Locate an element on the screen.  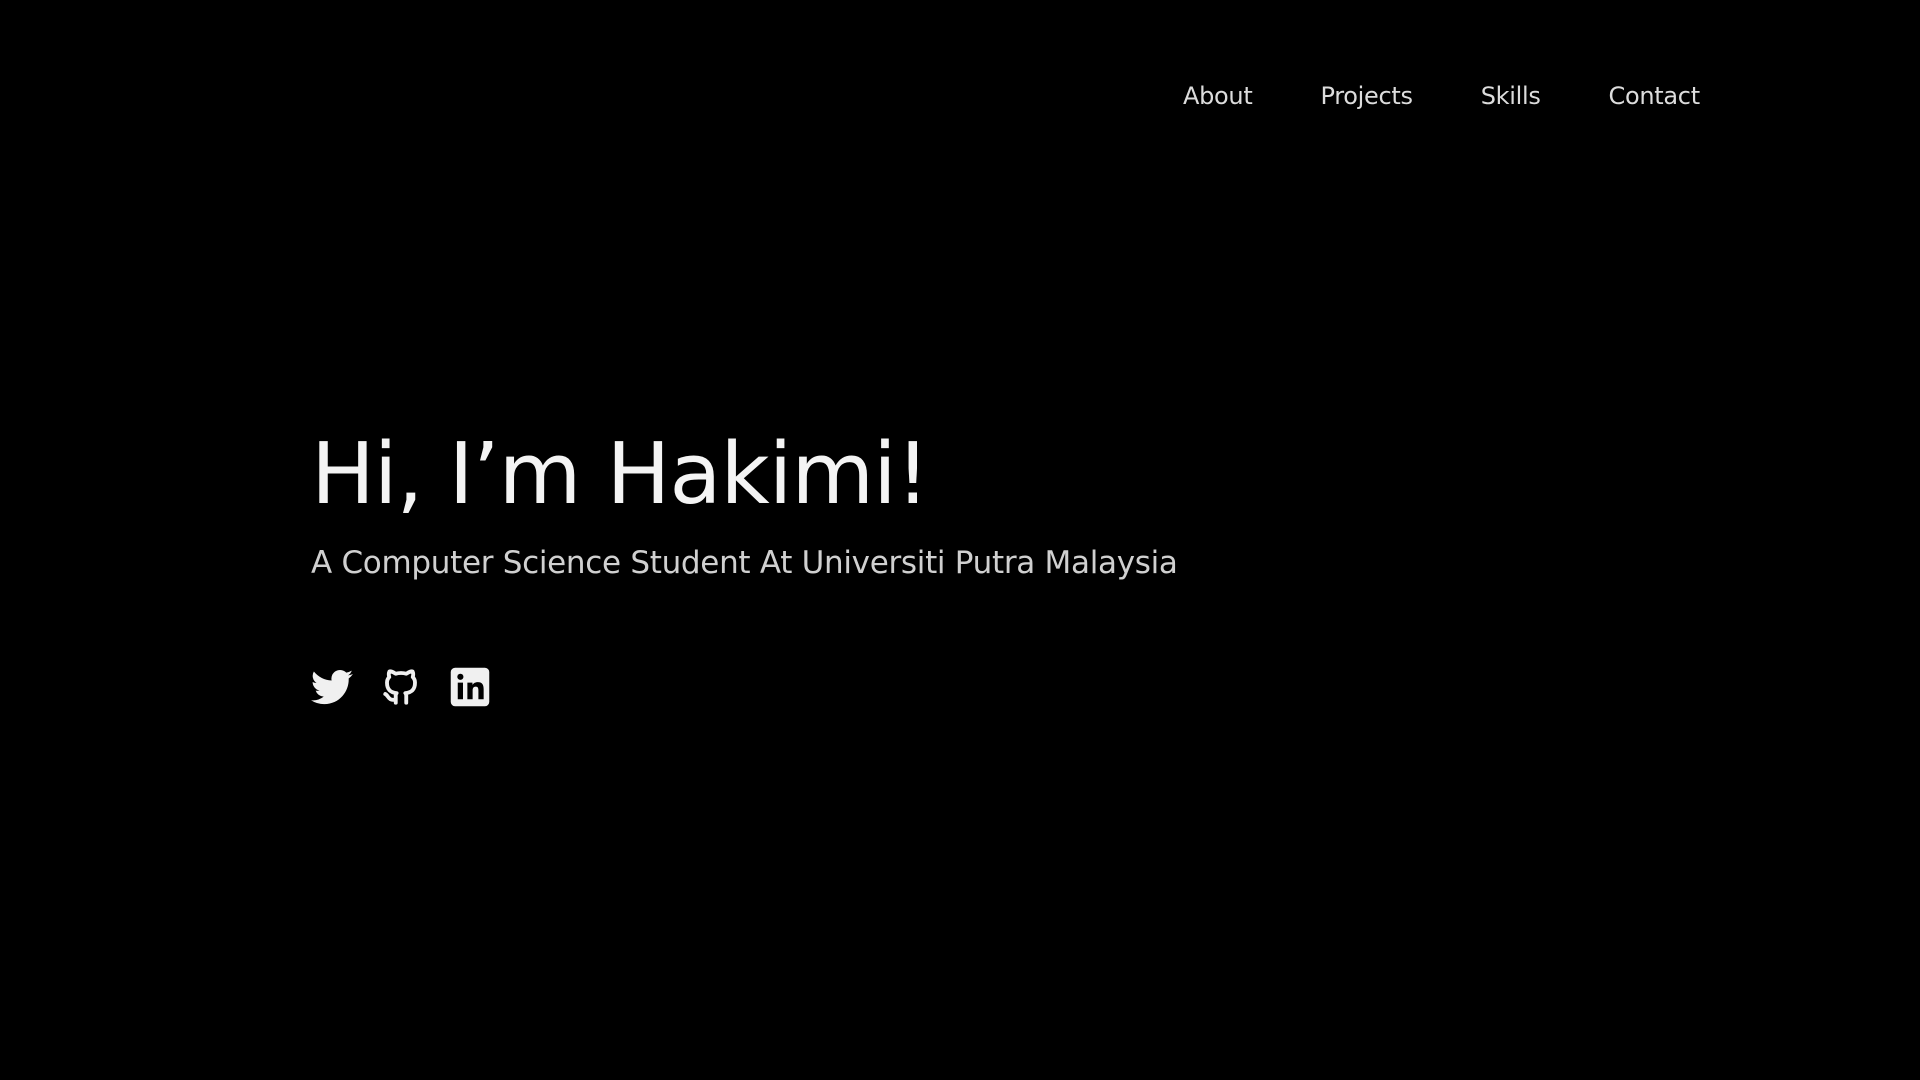
linkedin-icon is located at coordinates (470, 687).